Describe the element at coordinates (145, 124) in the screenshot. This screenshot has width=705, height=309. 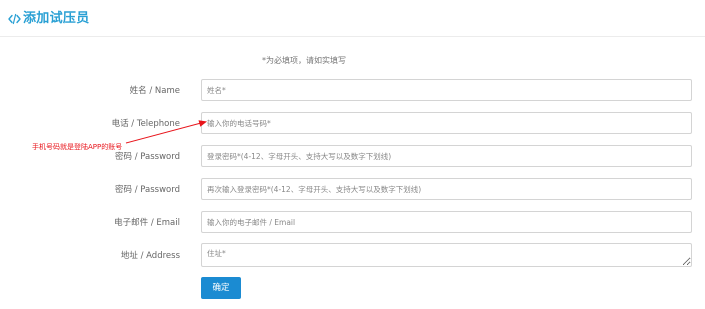
I see `telephone-label: 电话 / Telephone` at that location.